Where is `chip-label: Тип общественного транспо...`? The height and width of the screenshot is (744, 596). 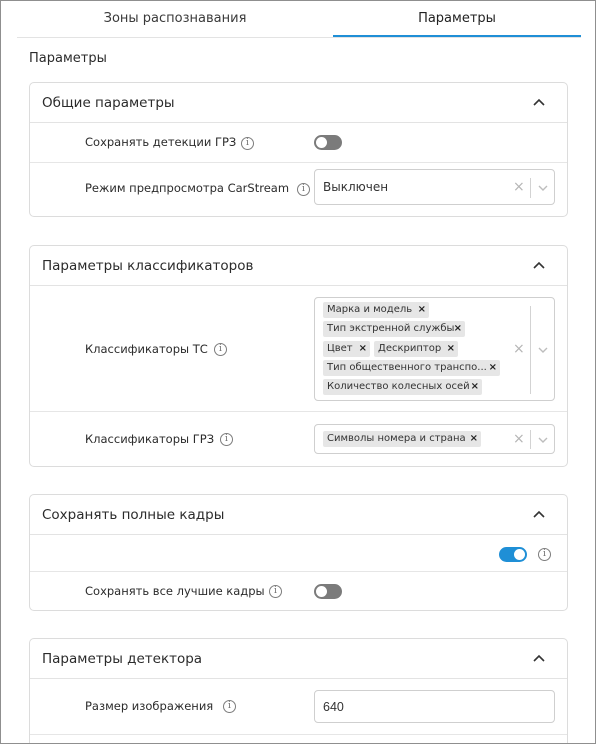
chip-label: Тип общественного транспо... is located at coordinates (407, 367).